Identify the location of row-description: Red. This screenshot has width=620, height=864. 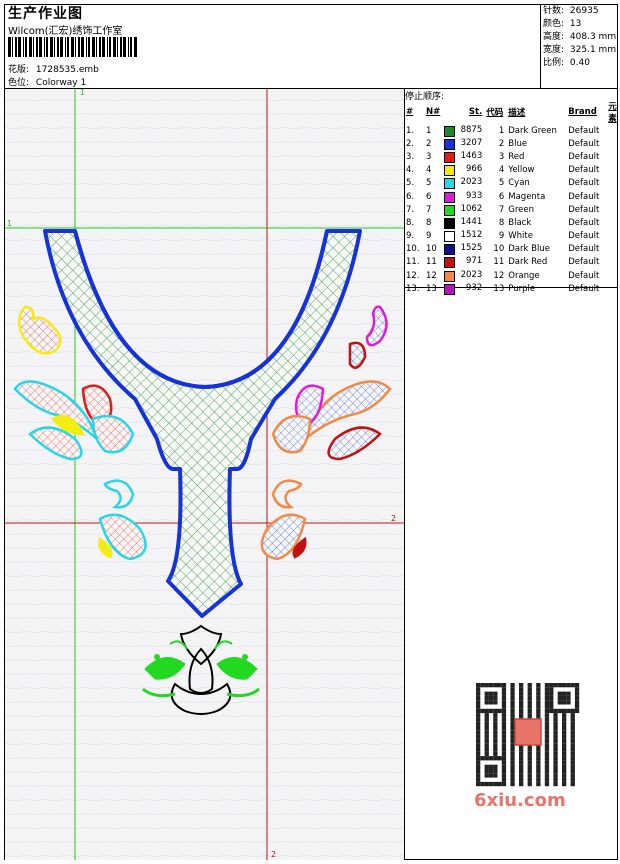
(516, 156).